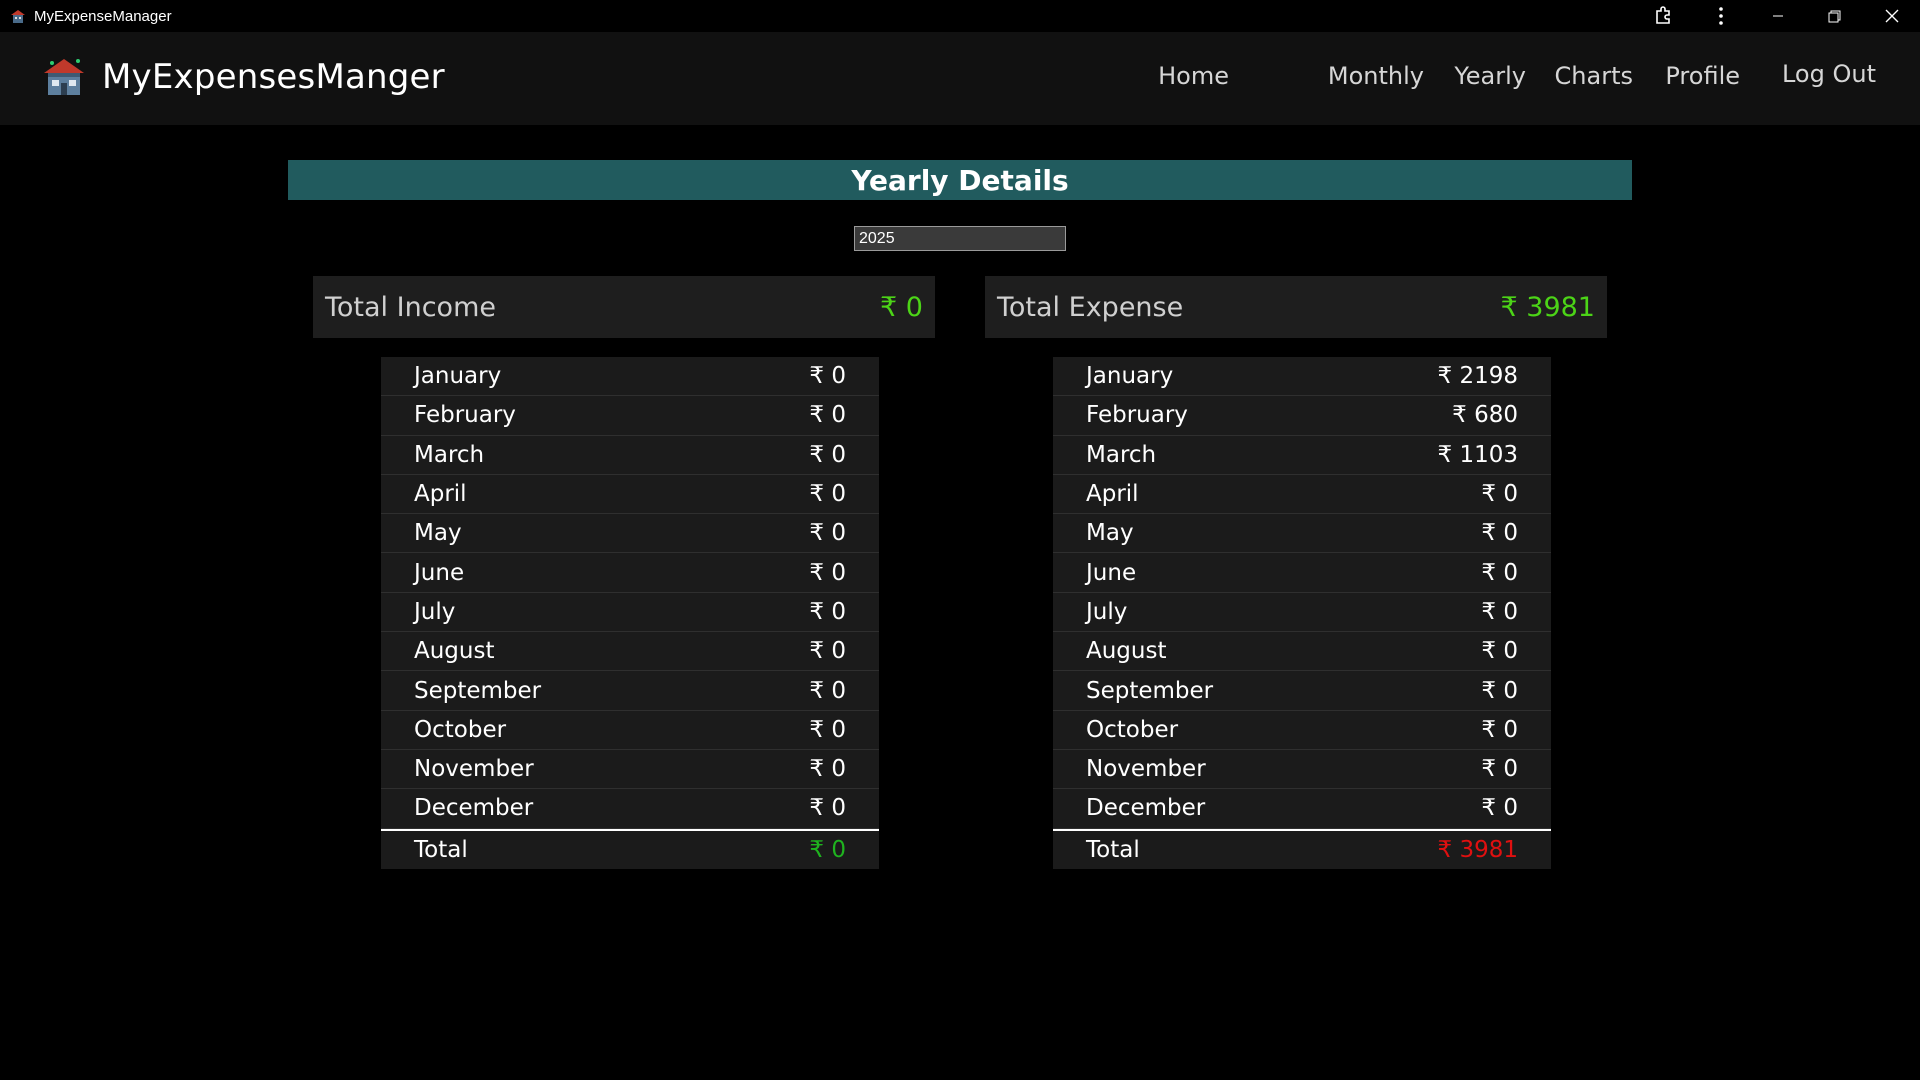 The image size is (1920, 1080). Describe the element at coordinates (630, 455) in the screenshot. I see `table-row: March ₹ 0` at that location.